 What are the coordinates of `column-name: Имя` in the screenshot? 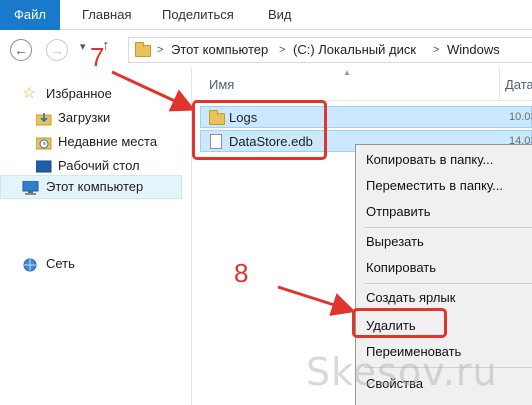 It's located at (221, 84).